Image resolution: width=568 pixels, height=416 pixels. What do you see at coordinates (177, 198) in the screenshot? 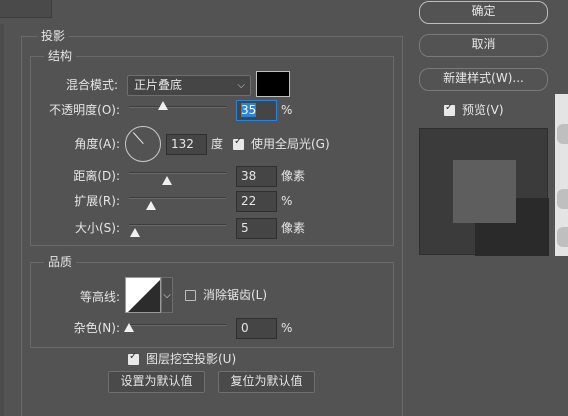
I see `spread-slider-track` at bounding box center [177, 198].